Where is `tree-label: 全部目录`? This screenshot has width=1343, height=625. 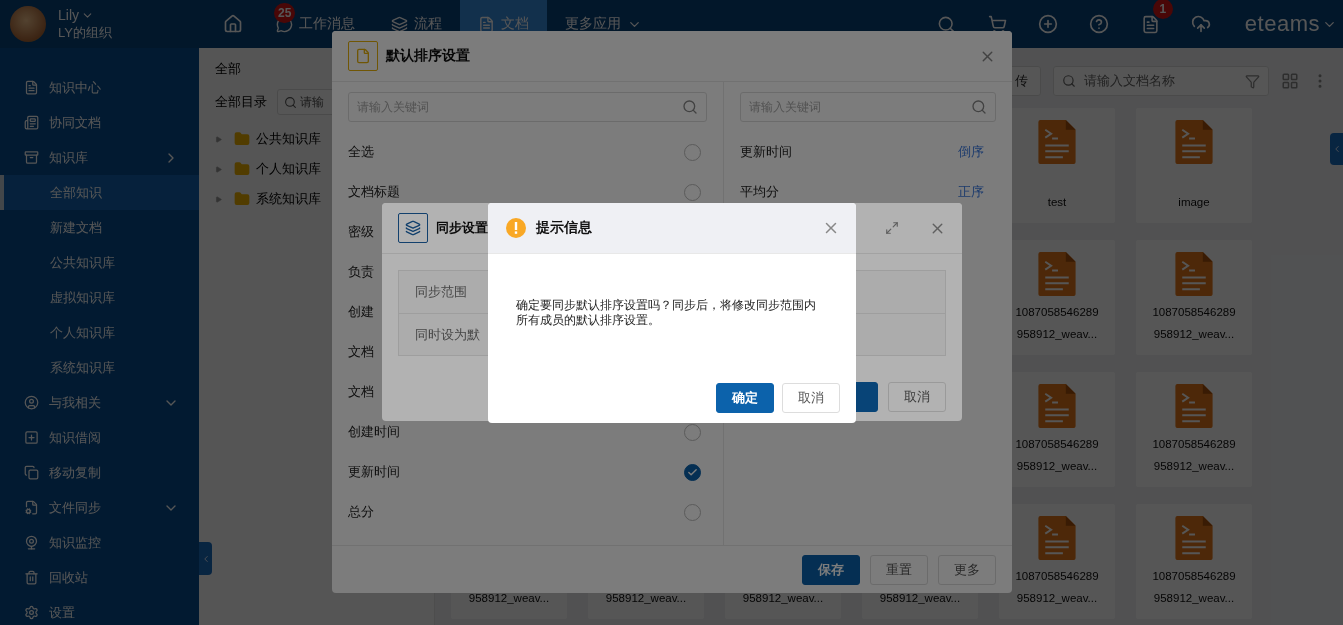 tree-label: 全部目录 is located at coordinates (241, 102).